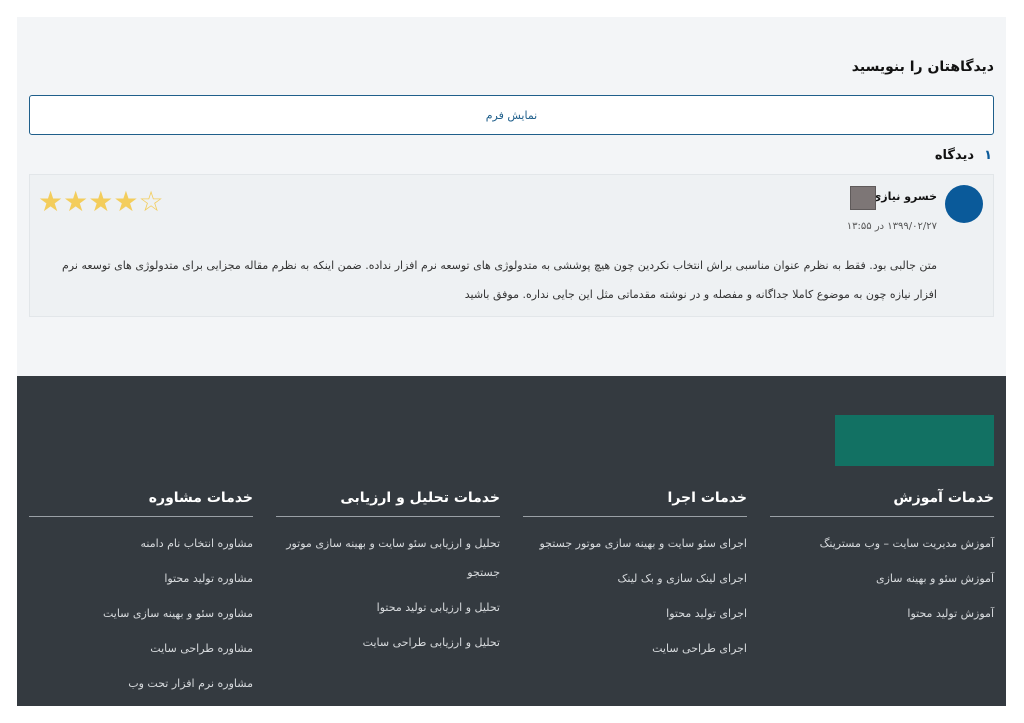  I want to click on footer-column-title: خدمات آموزش, so click(882, 503).